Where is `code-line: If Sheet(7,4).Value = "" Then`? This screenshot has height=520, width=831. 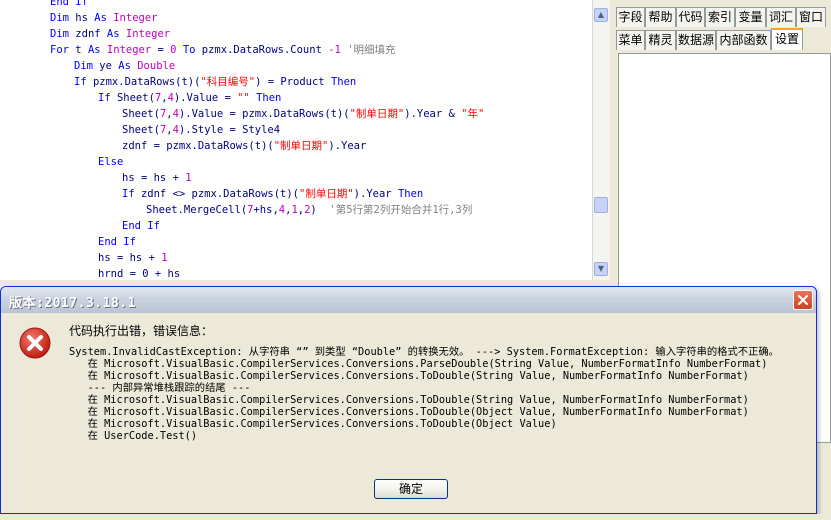 code-line: If Sheet(7,4).Value = "" Then is located at coordinates (189, 98).